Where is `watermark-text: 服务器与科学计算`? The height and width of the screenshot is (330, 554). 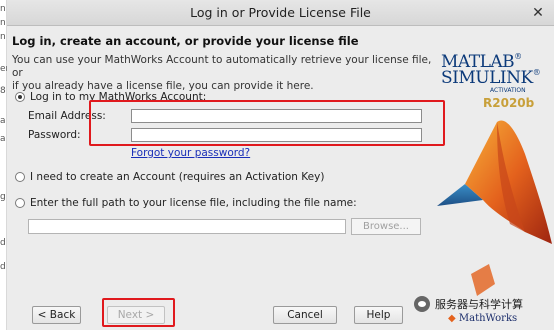
watermark-text: 服务器与科学计算 is located at coordinates (479, 304).